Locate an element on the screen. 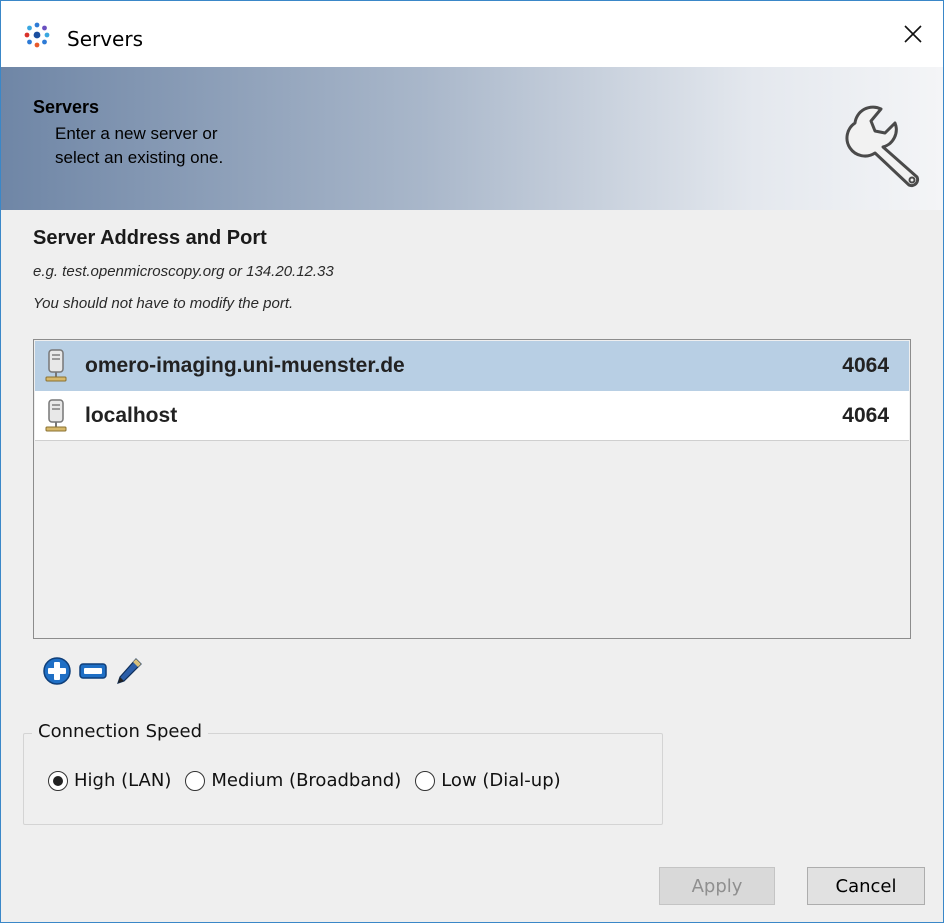 The image size is (944, 923). speed-option-label: High (LAN) is located at coordinates (123, 780).